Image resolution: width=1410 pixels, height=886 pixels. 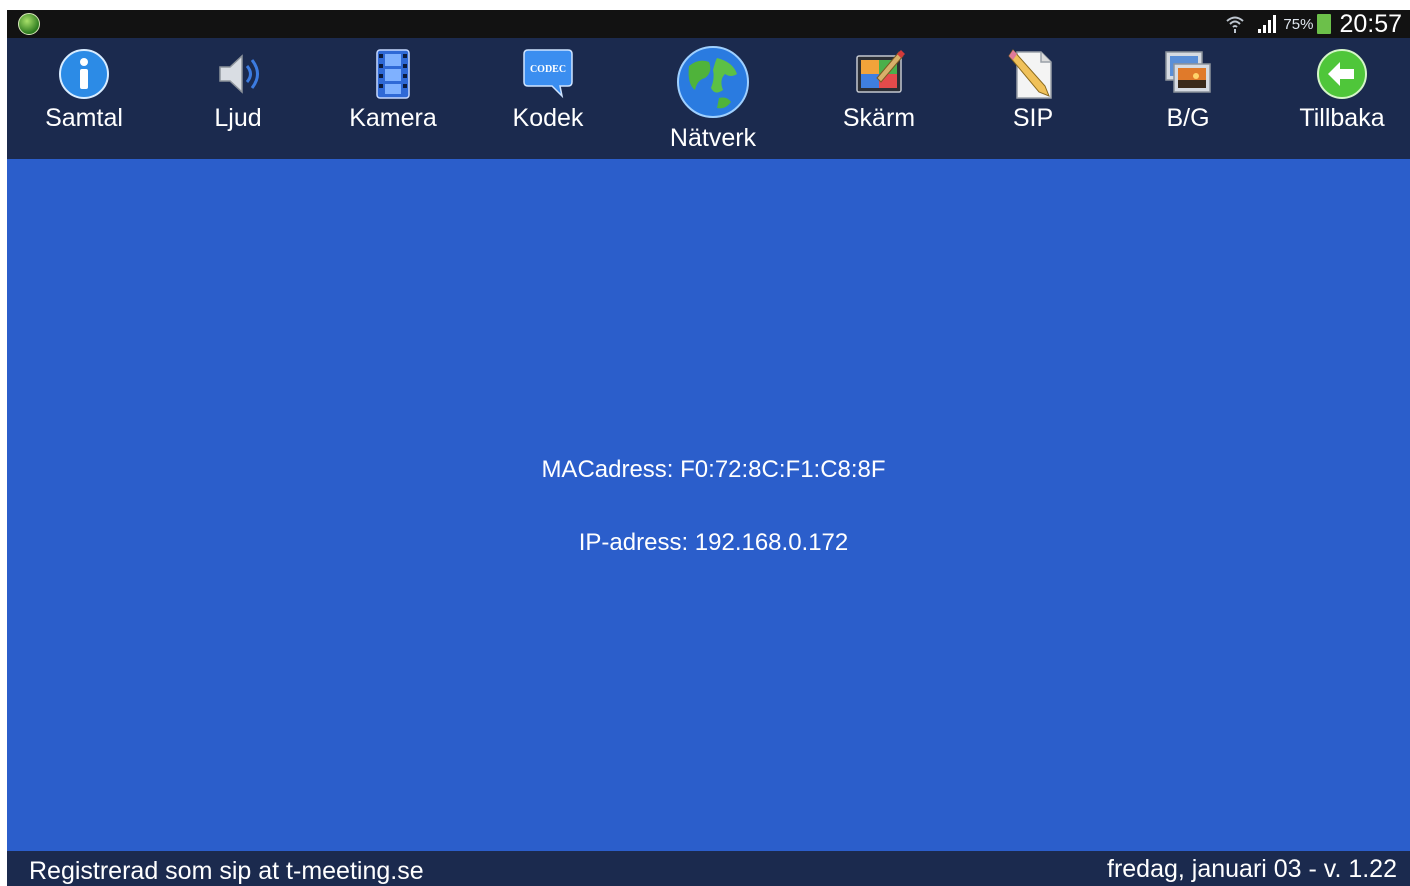 What do you see at coordinates (1370, 24) in the screenshot?
I see `clock: 20:57` at bounding box center [1370, 24].